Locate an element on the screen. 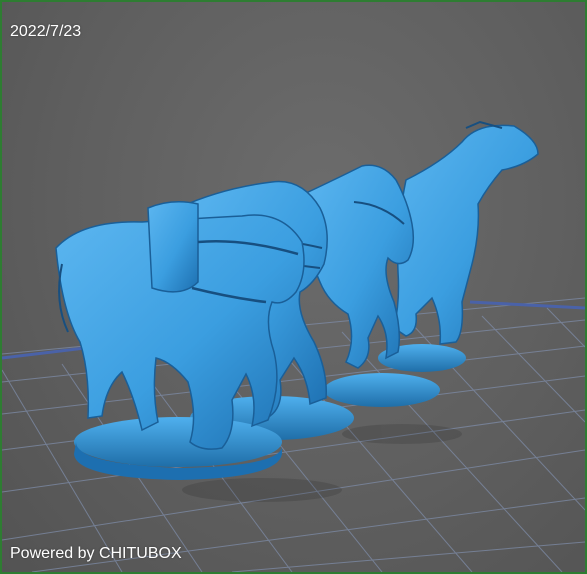 The height and width of the screenshot is (574, 587). powered-by-watermark: Powered by CHITUBOX is located at coordinates (96, 553).